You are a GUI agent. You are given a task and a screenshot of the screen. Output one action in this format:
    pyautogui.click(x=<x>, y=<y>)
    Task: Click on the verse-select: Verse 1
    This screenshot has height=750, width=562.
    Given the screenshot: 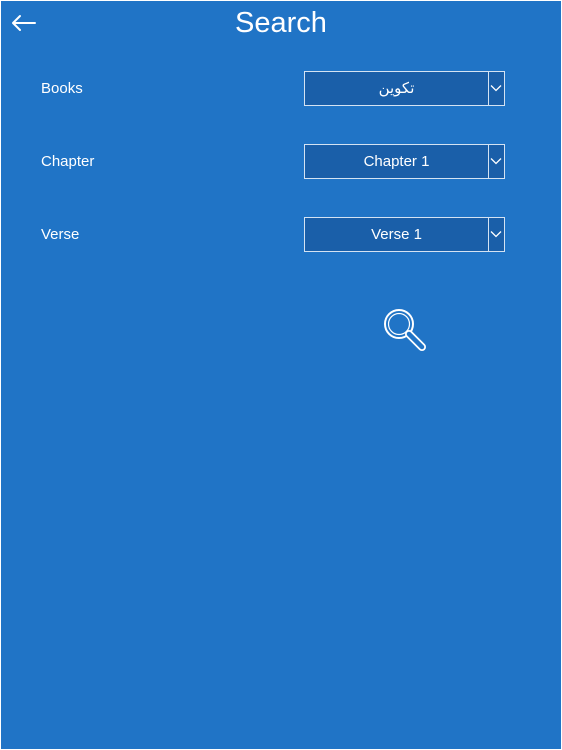 What is the action you would take?
    pyautogui.click(x=404, y=234)
    